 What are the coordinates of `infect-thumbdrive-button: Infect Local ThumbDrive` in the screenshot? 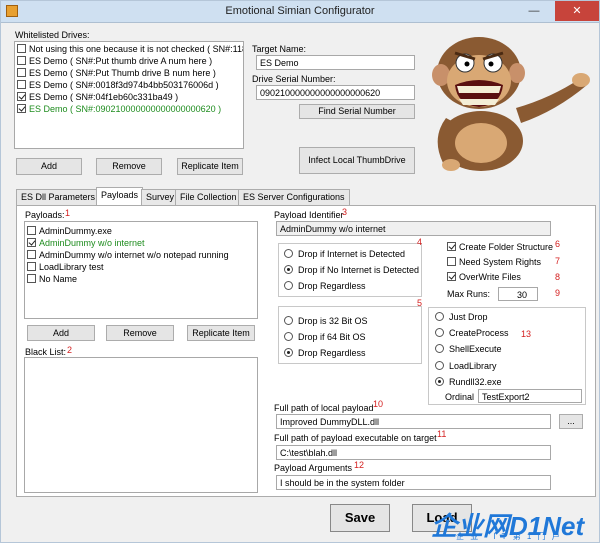 It's located at (357, 160).